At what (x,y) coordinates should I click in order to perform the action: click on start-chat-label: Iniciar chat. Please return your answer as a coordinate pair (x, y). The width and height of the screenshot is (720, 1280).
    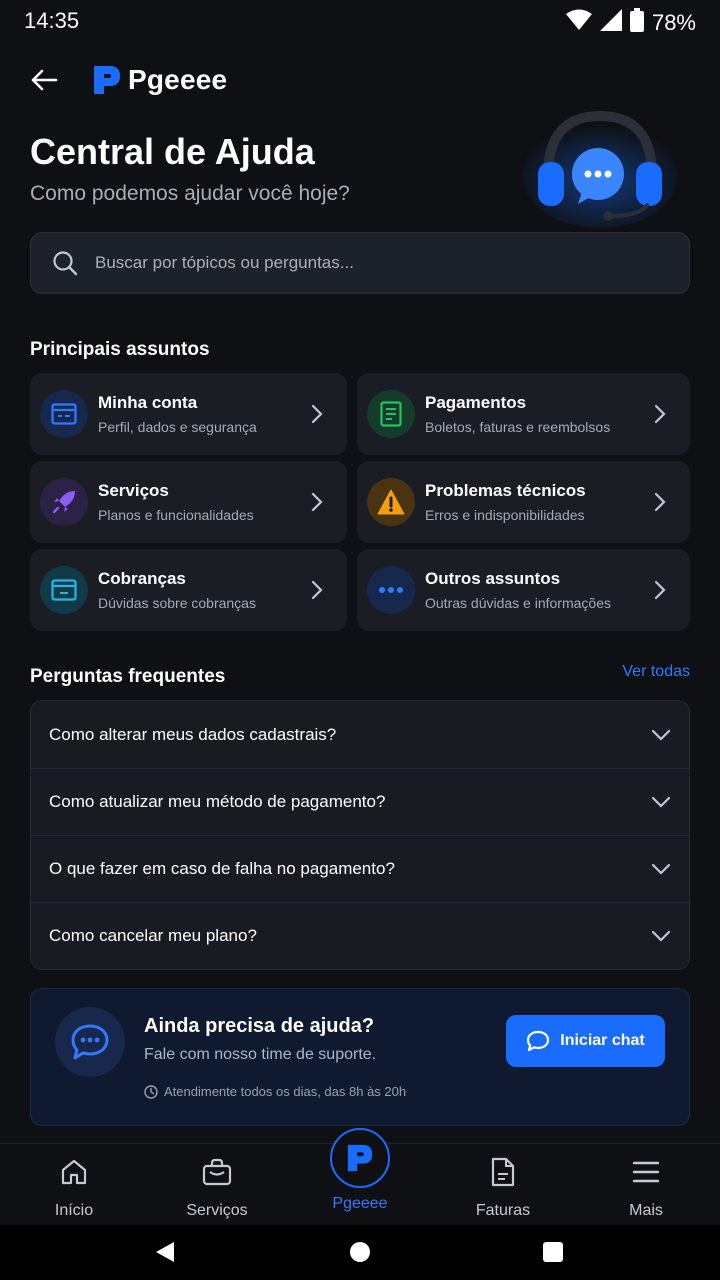
    Looking at the image, I should click on (602, 1040).